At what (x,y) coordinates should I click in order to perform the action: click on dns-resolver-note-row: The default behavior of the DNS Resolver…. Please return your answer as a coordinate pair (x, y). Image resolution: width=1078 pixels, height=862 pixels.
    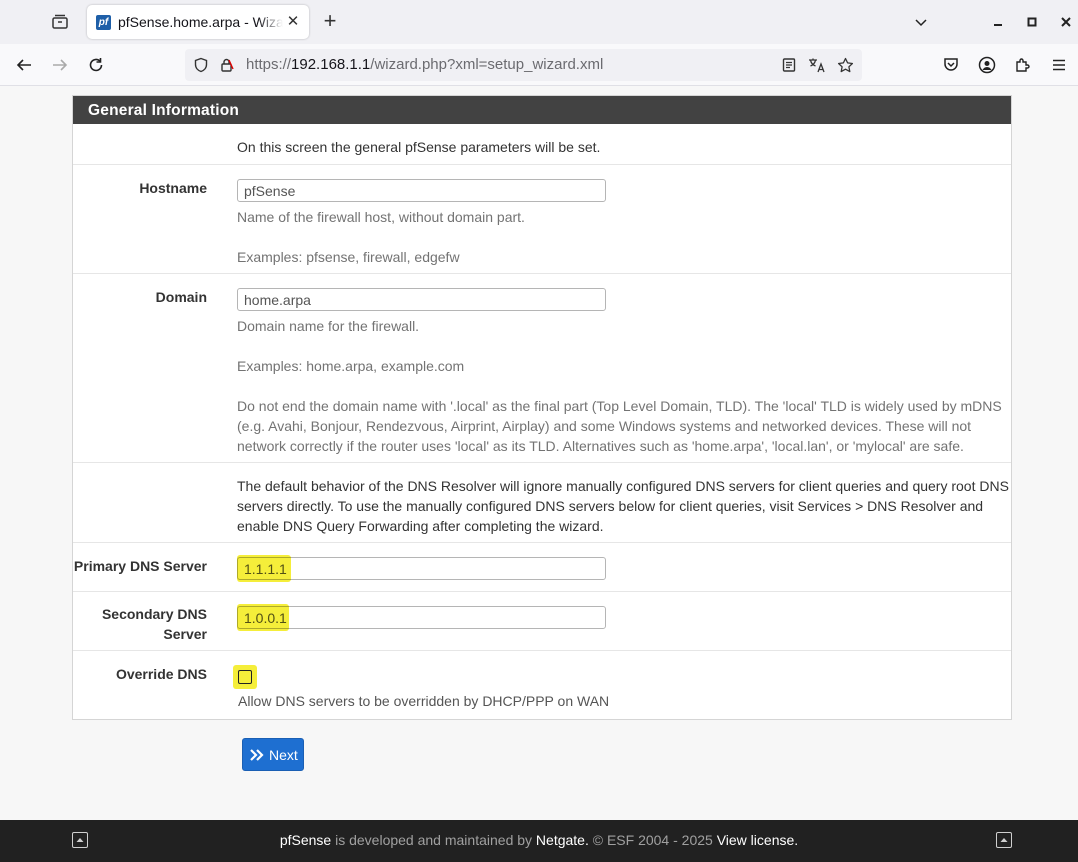
    Looking at the image, I should click on (542, 503).